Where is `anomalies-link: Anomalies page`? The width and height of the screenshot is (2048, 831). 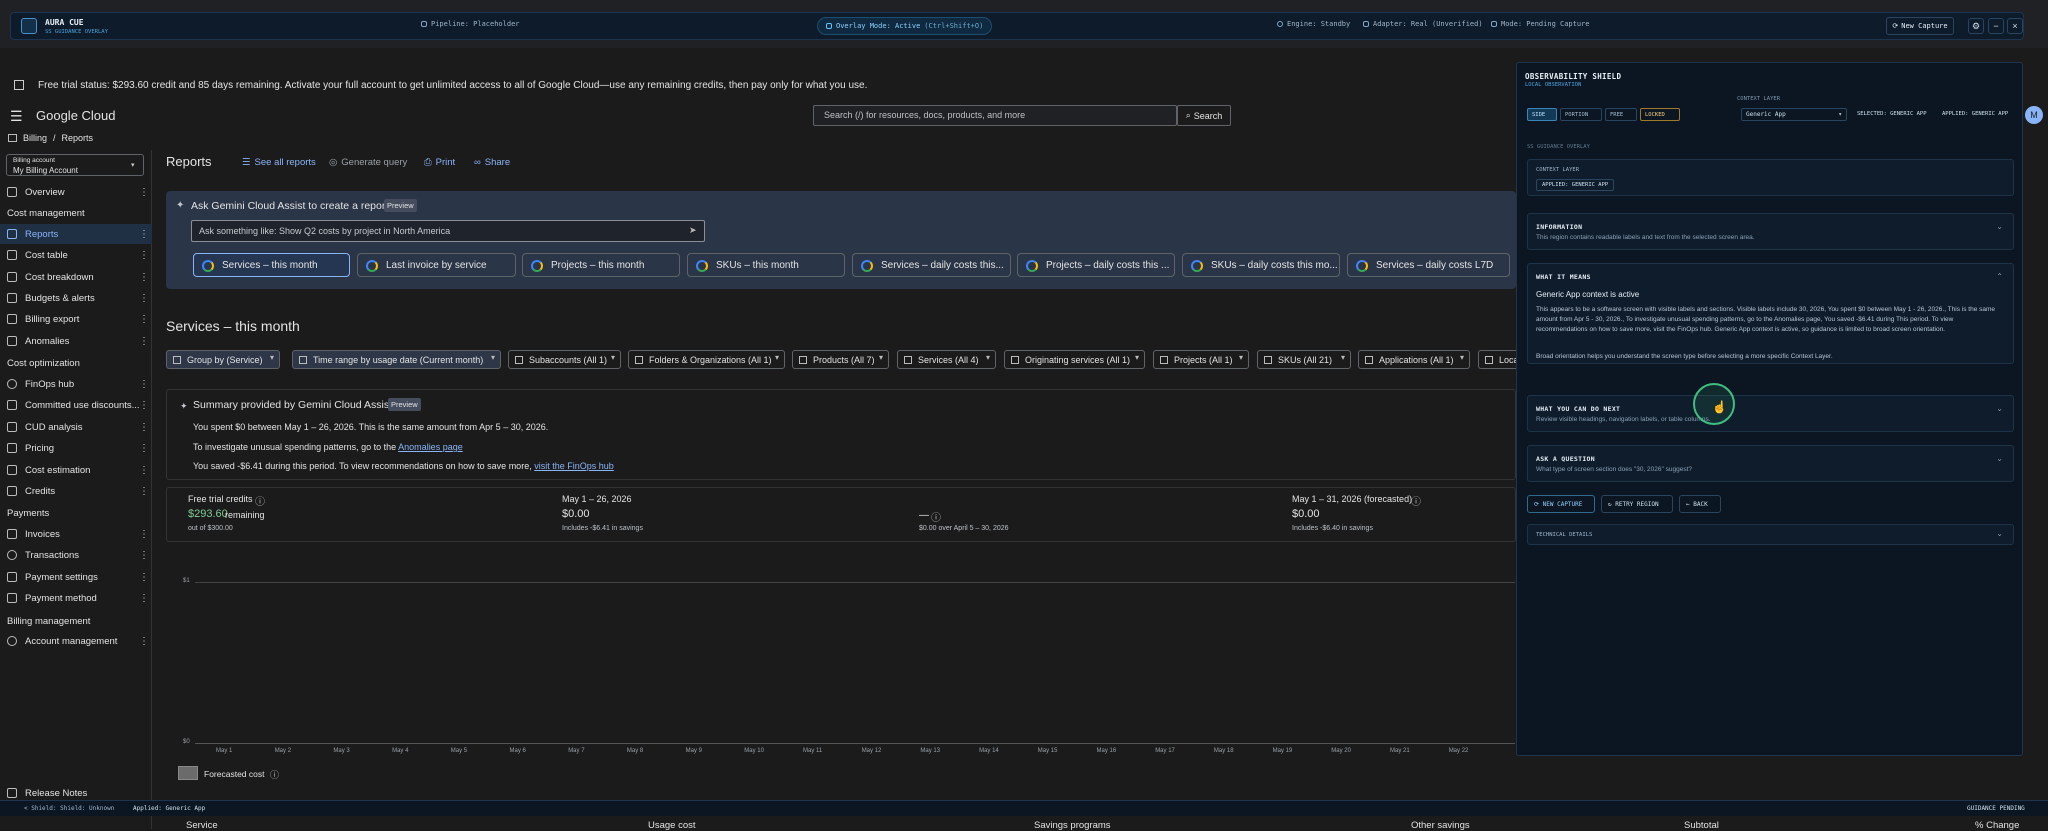
anomalies-link: Anomalies page is located at coordinates (430, 447).